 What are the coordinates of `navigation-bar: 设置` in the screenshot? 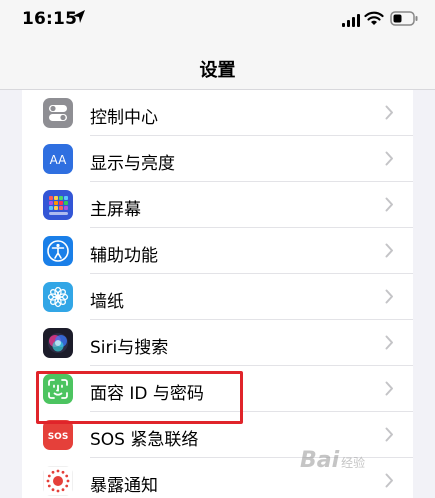 It's located at (217, 65).